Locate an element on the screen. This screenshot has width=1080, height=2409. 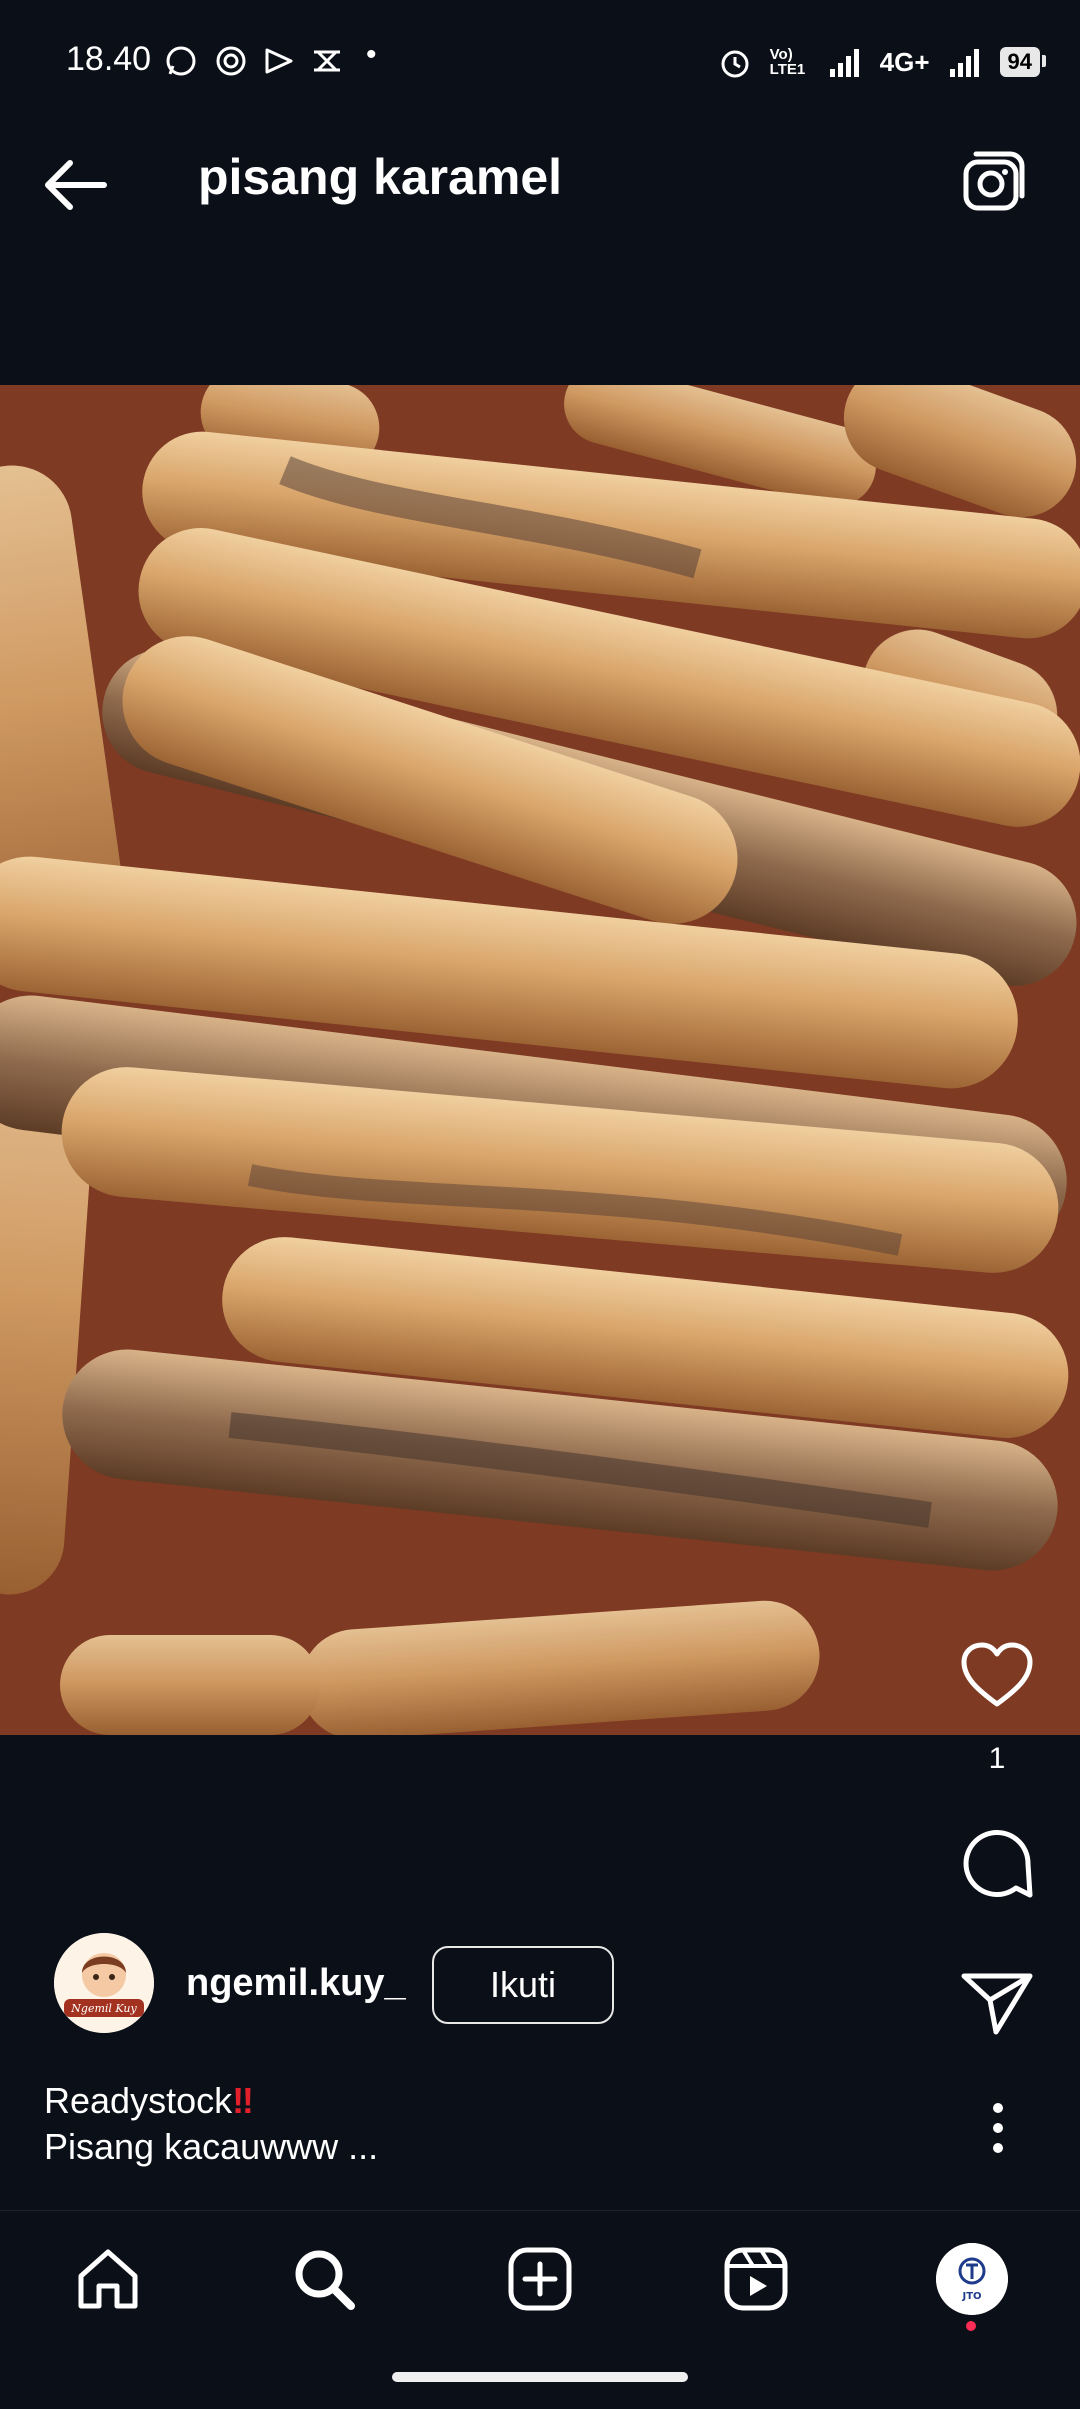
send-icon is located at coordinates (997, 2003).